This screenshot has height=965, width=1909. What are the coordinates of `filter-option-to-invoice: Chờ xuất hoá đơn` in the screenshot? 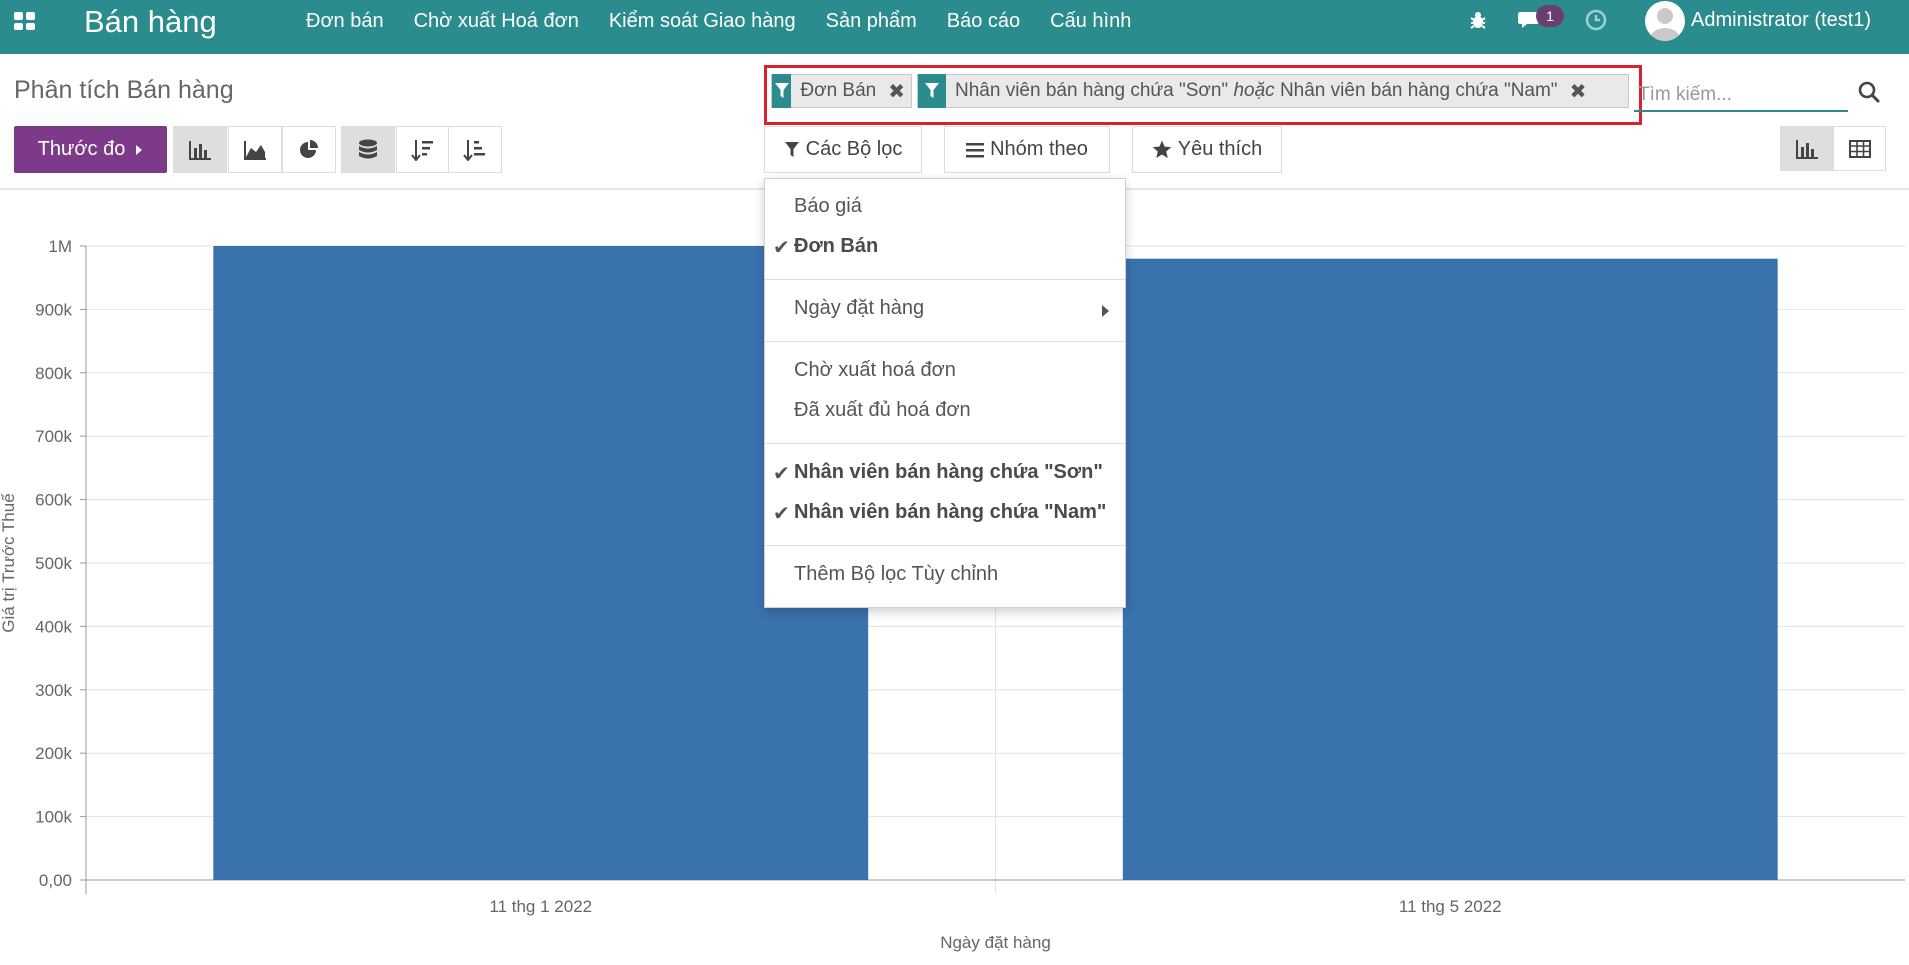 It's located at (875, 370).